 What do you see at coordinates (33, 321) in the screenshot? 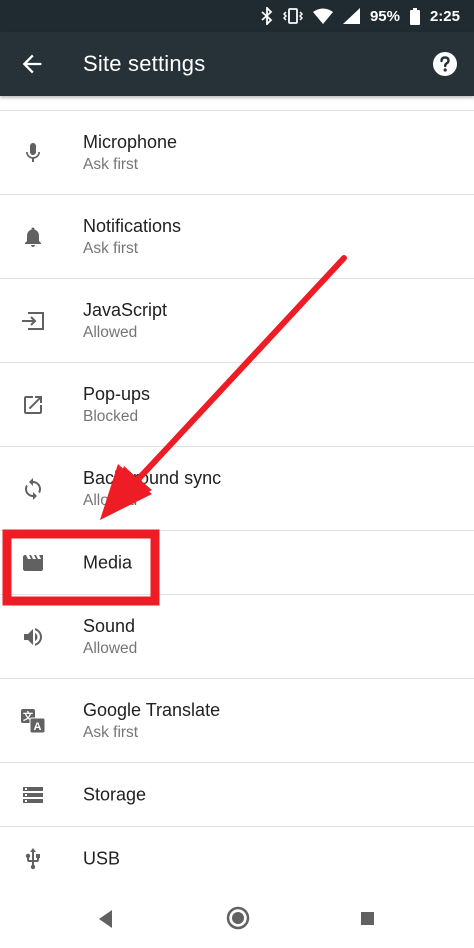
I see `javascript-icon` at bounding box center [33, 321].